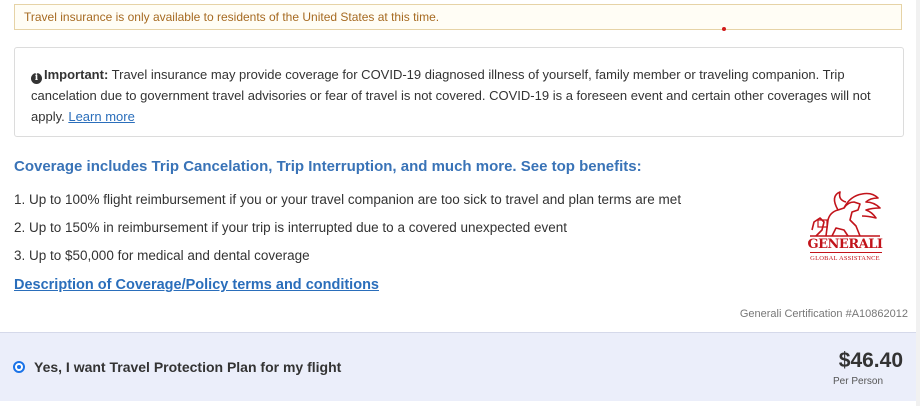 This screenshot has height=406, width=920. Describe the element at coordinates (36, 78) in the screenshot. I see `info-icon: i` at that location.